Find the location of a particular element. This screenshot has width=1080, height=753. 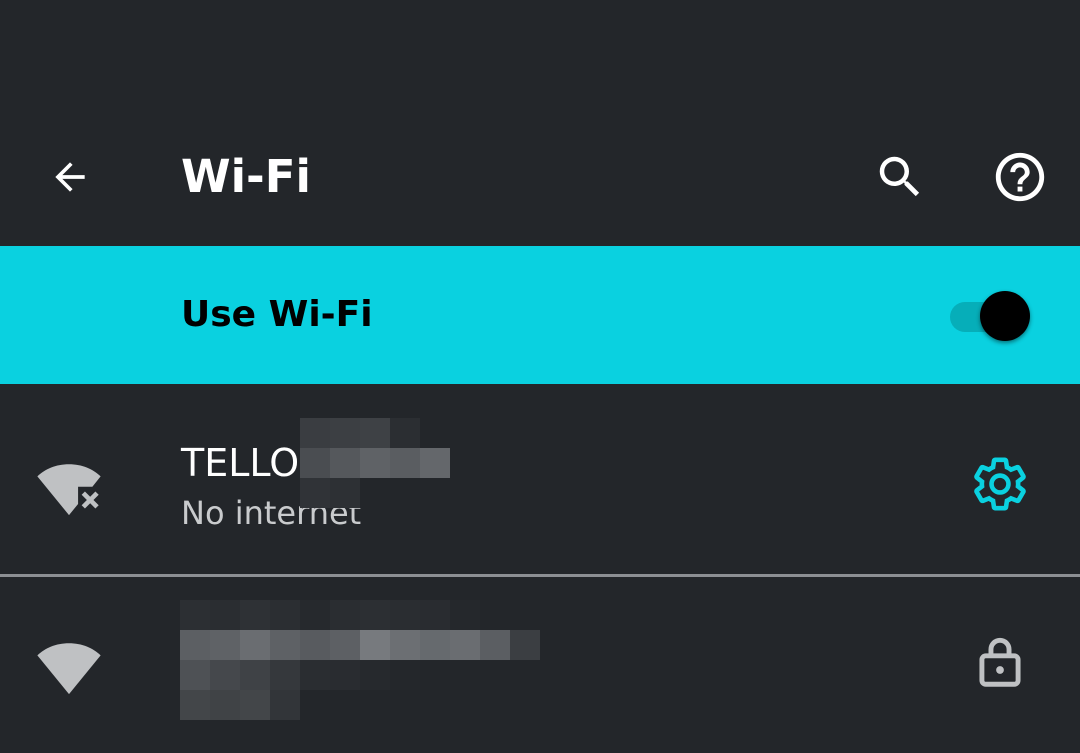

secured-indicator is located at coordinates (1000, 661).